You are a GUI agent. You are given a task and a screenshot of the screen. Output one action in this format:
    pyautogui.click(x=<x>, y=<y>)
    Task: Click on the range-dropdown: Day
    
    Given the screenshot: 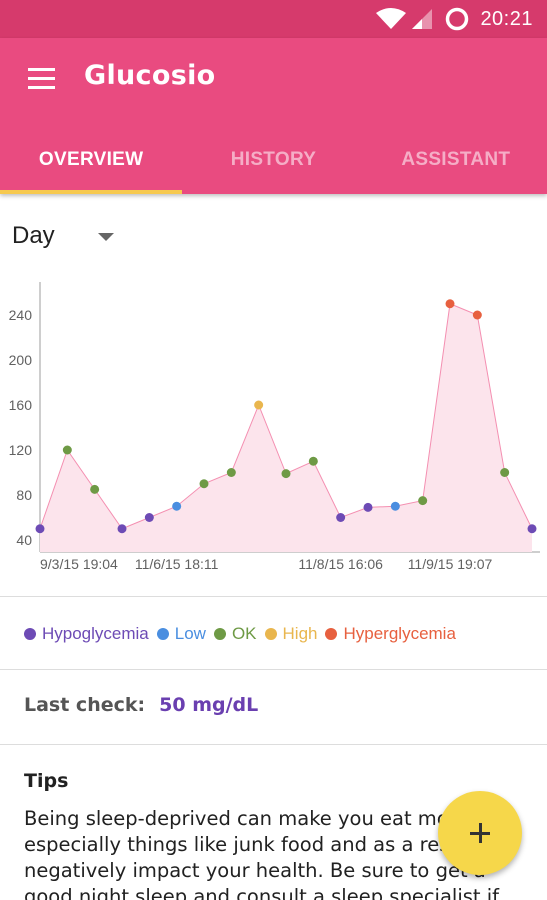 What is the action you would take?
    pyautogui.click(x=67, y=239)
    